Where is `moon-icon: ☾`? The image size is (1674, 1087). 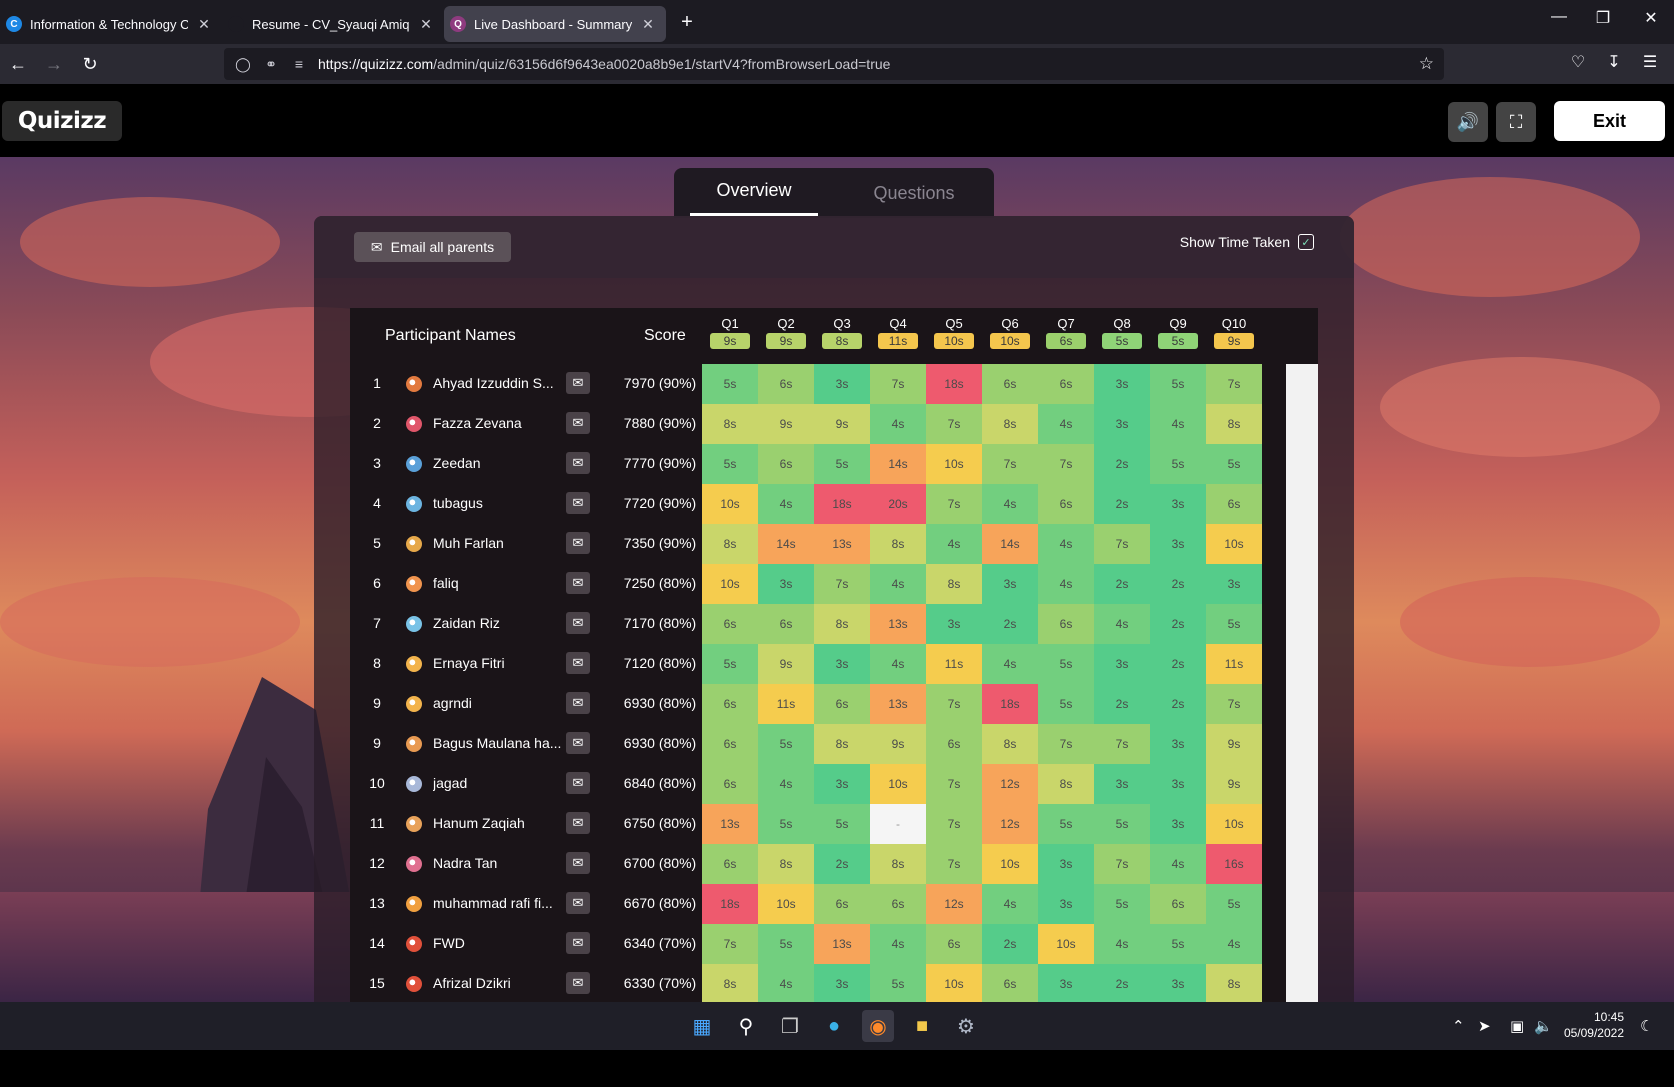
moon-icon: ☾ is located at coordinates (1646, 1026).